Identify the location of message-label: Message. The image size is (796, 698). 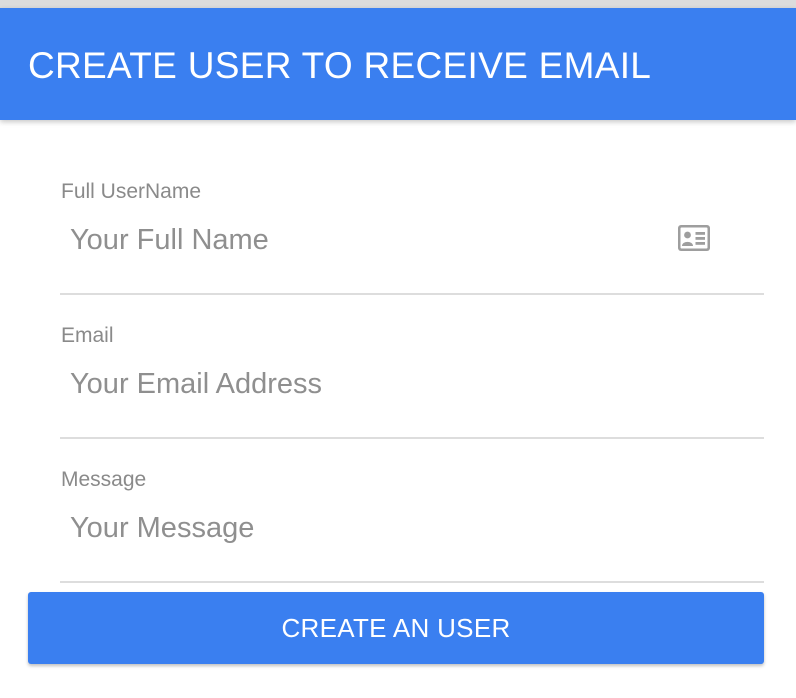
(104, 479).